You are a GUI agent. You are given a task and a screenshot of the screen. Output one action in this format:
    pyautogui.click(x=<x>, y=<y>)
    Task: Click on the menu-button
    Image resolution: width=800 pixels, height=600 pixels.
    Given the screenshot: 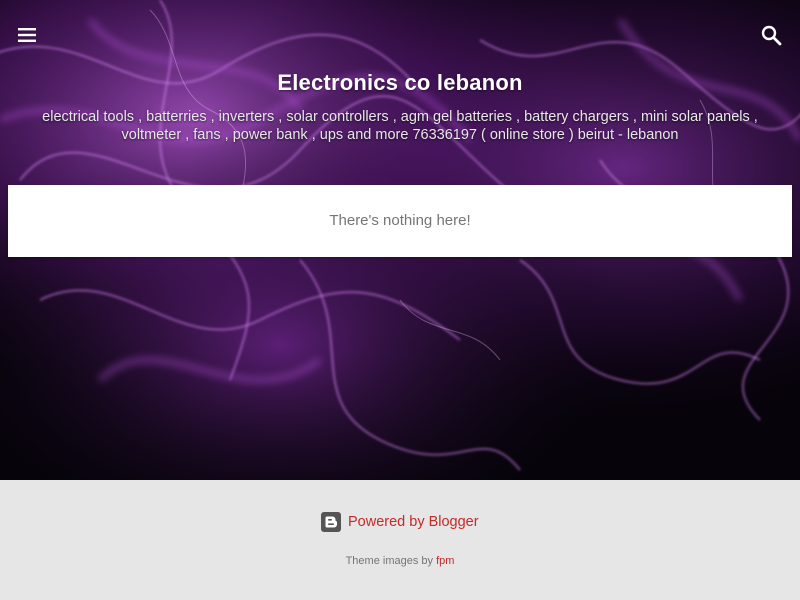 What is the action you would take?
    pyautogui.click(x=28, y=35)
    